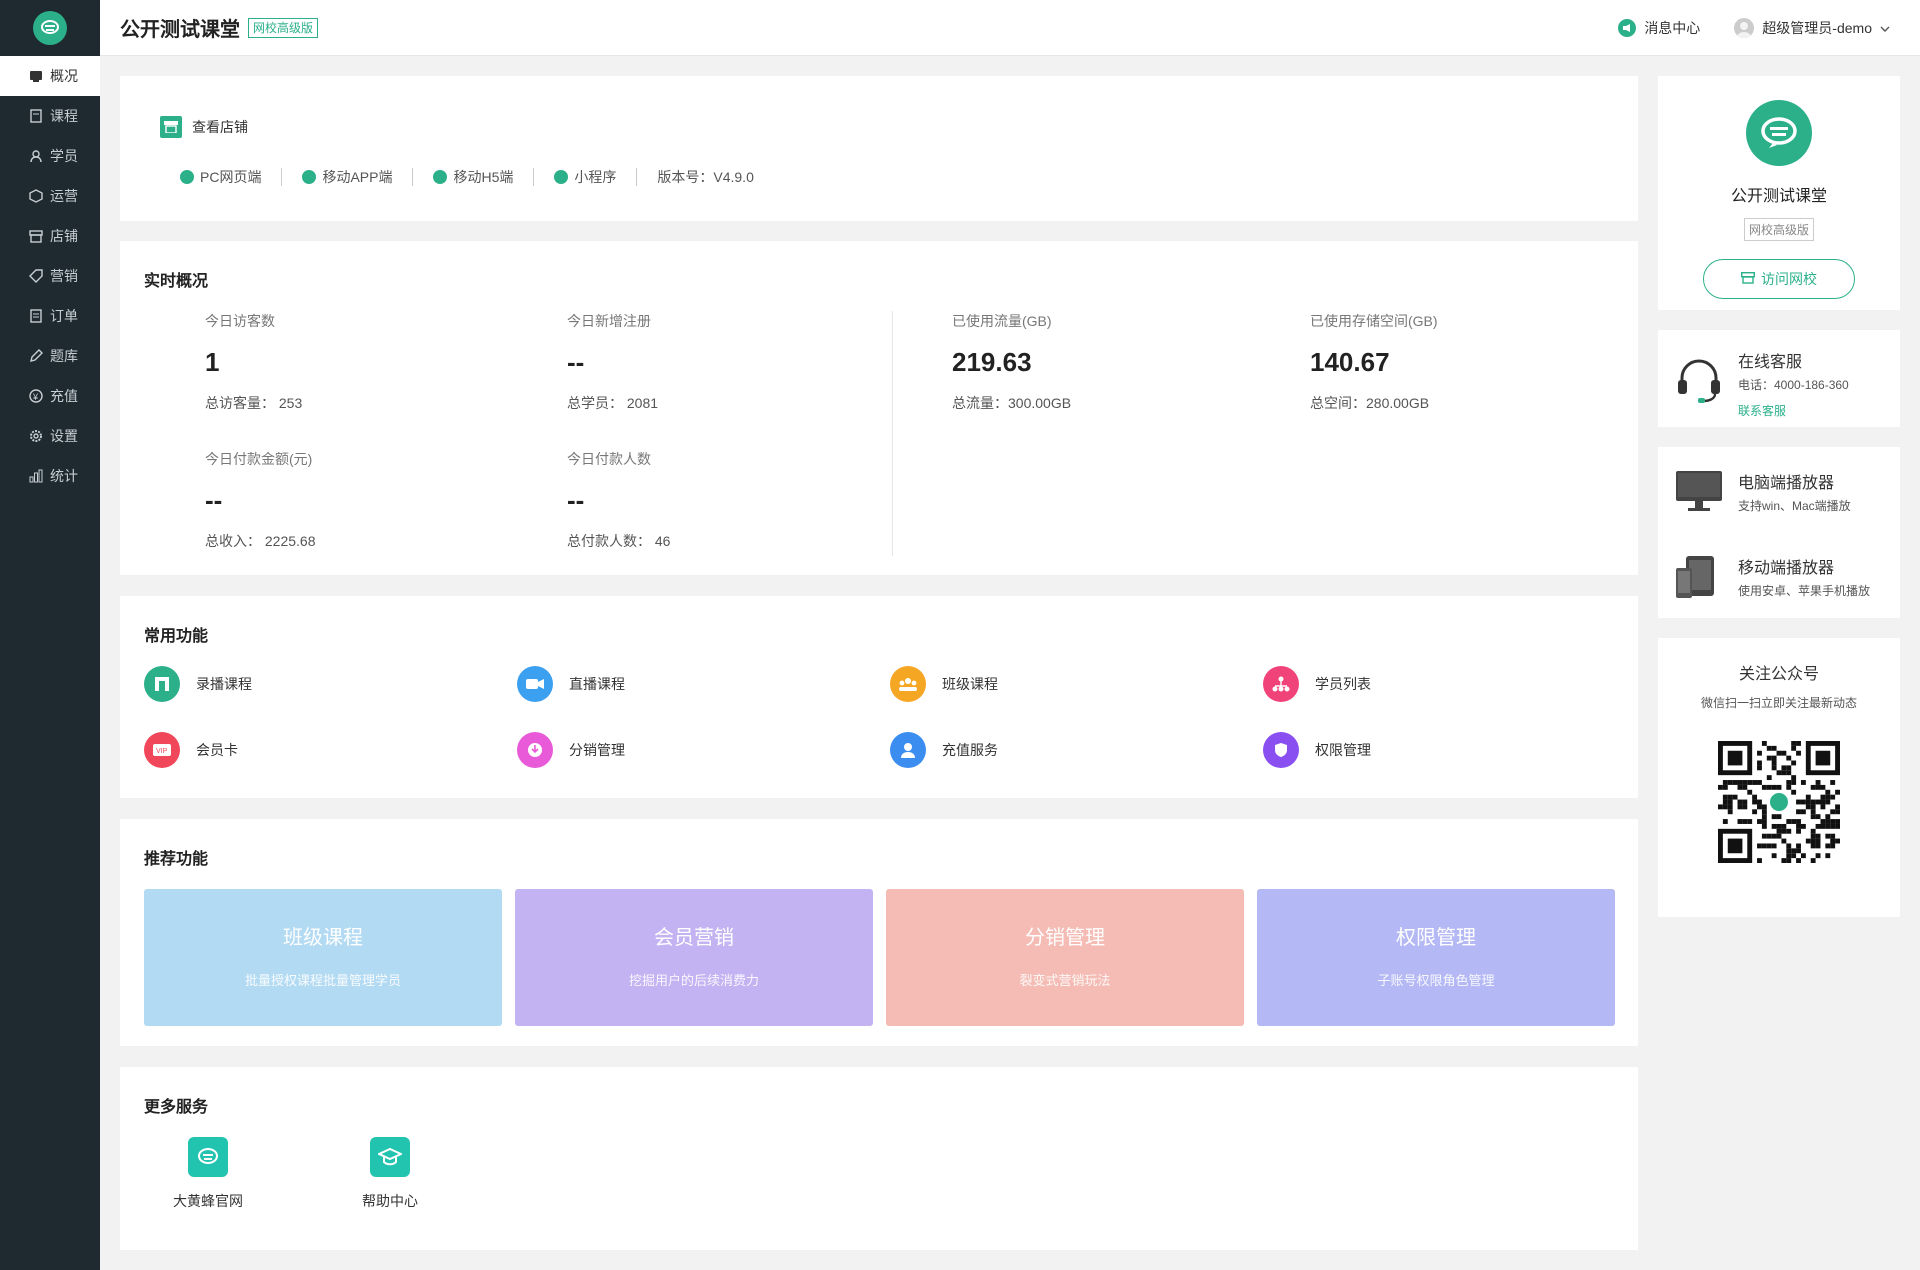 Image resolution: width=1920 pixels, height=1270 pixels. What do you see at coordinates (613, 403) in the screenshot?
I see `stat-total: 总学员： 2081` at bounding box center [613, 403].